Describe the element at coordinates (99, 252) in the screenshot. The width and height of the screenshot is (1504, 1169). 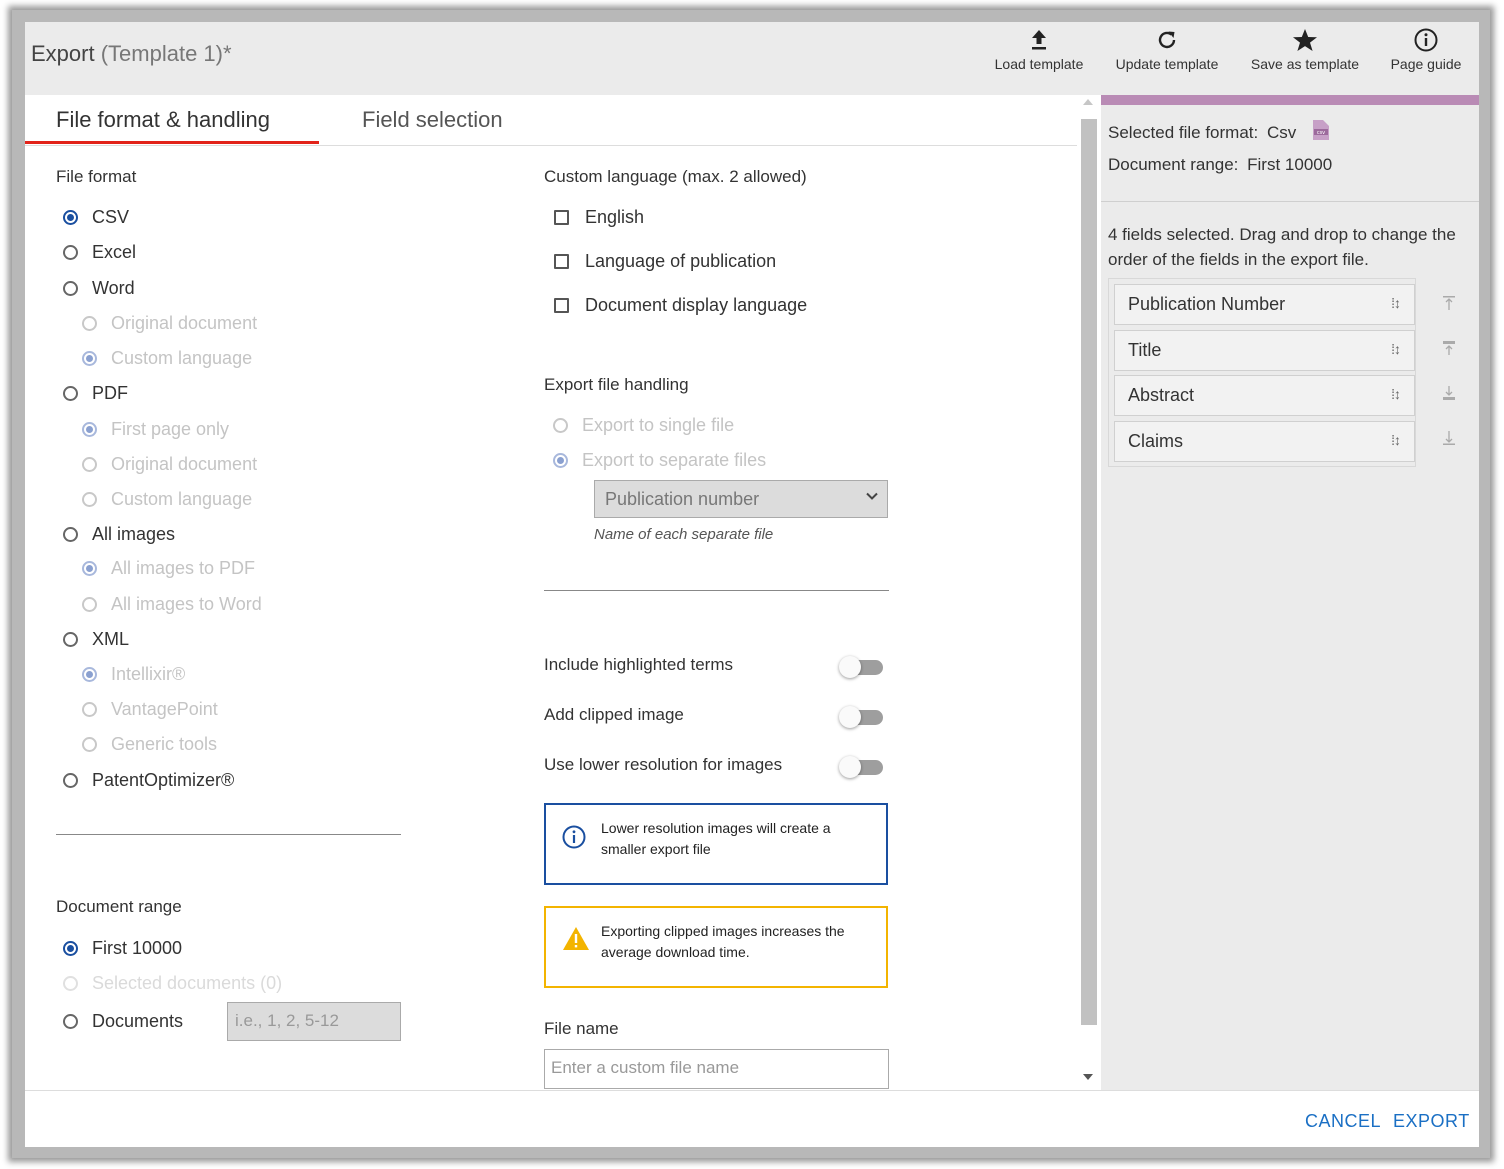
I see `format-excel-radio: Excel` at that location.